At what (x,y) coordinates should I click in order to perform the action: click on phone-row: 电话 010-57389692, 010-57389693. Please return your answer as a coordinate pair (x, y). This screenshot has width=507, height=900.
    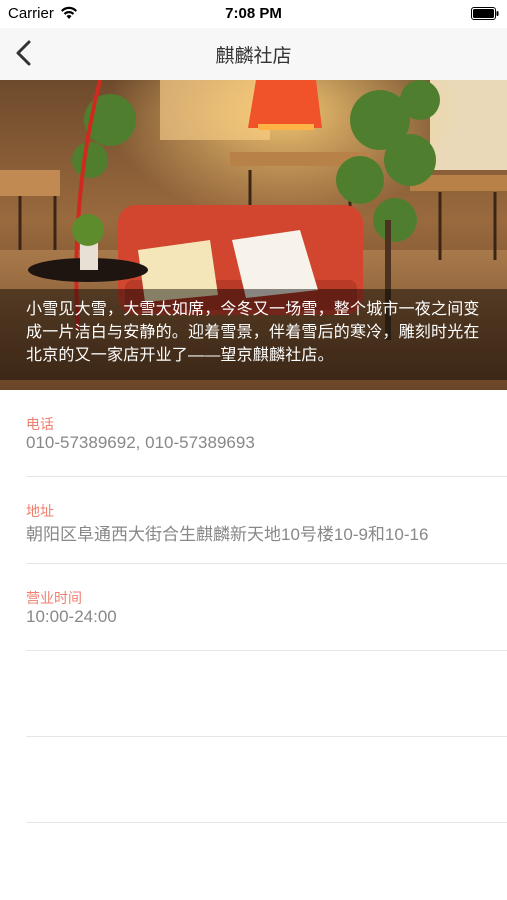
    Looking at the image, I should click on (266, 433).